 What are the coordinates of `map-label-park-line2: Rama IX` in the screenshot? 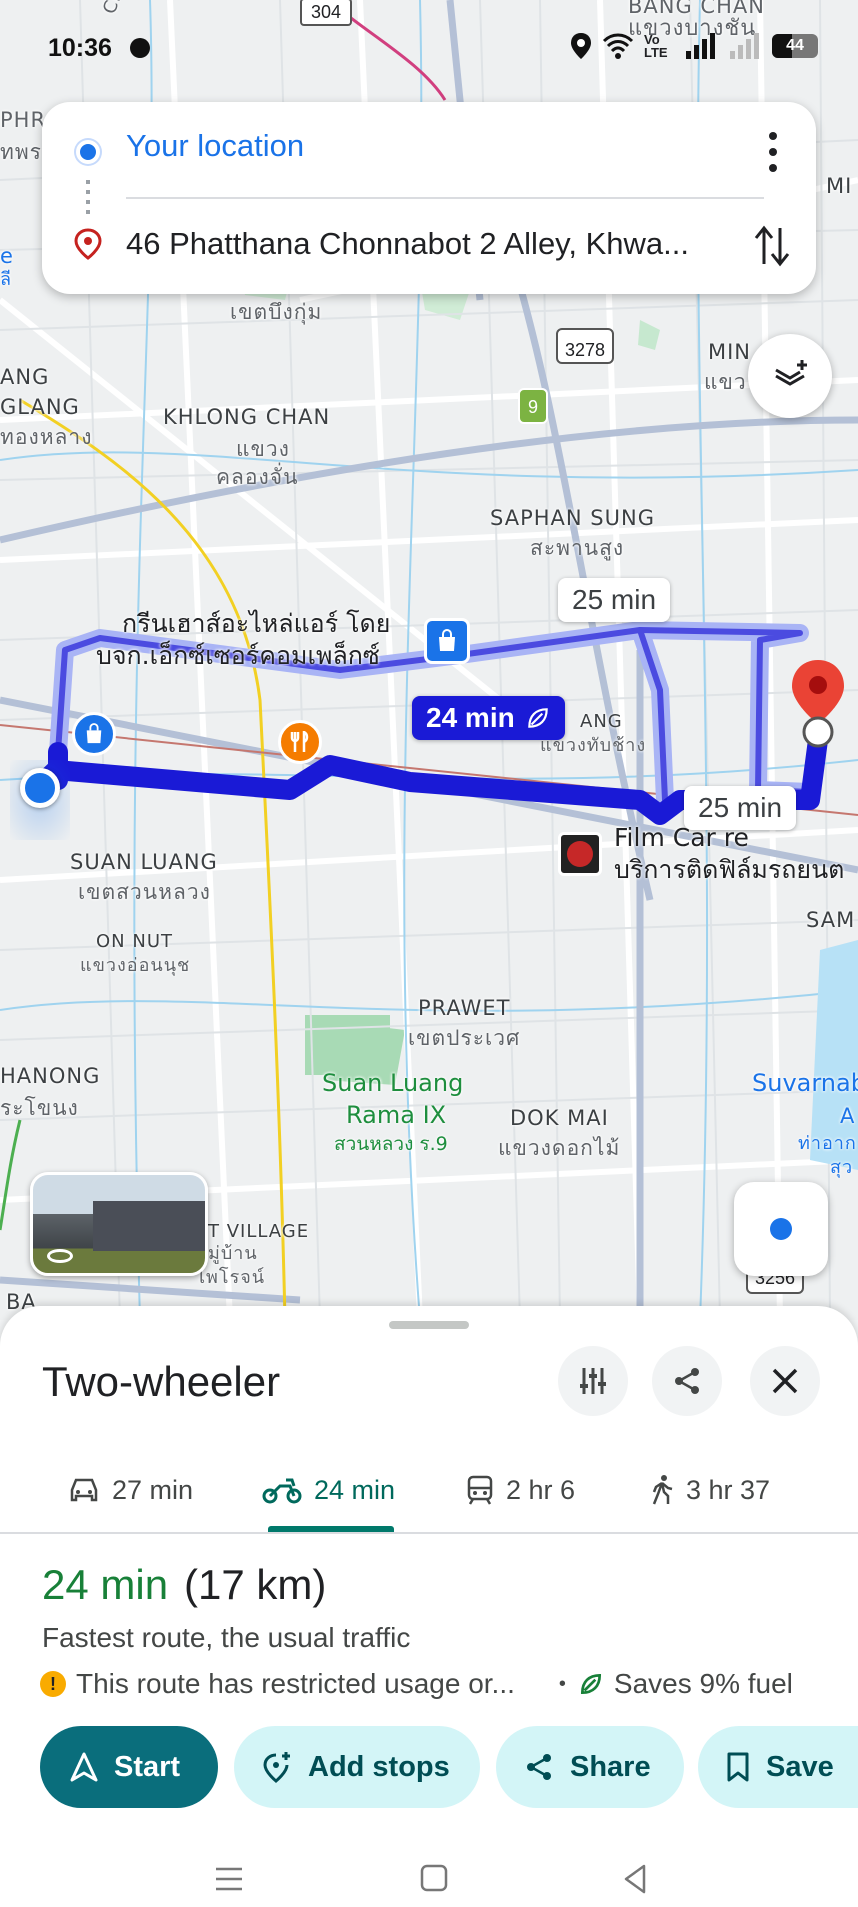 It's located at (396, 1115).